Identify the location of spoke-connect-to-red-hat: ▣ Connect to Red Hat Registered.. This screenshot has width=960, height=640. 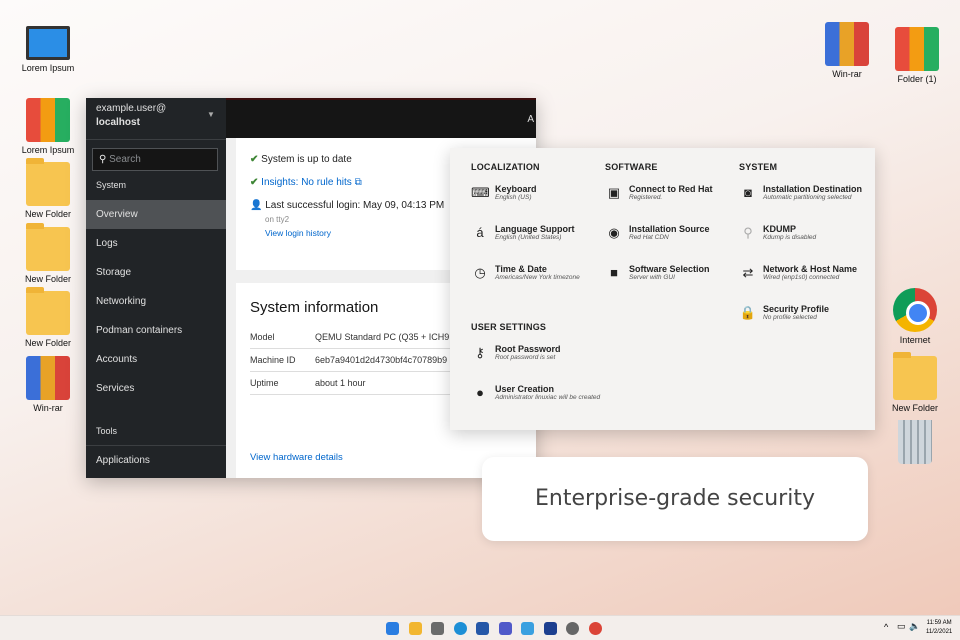
(672, 204).